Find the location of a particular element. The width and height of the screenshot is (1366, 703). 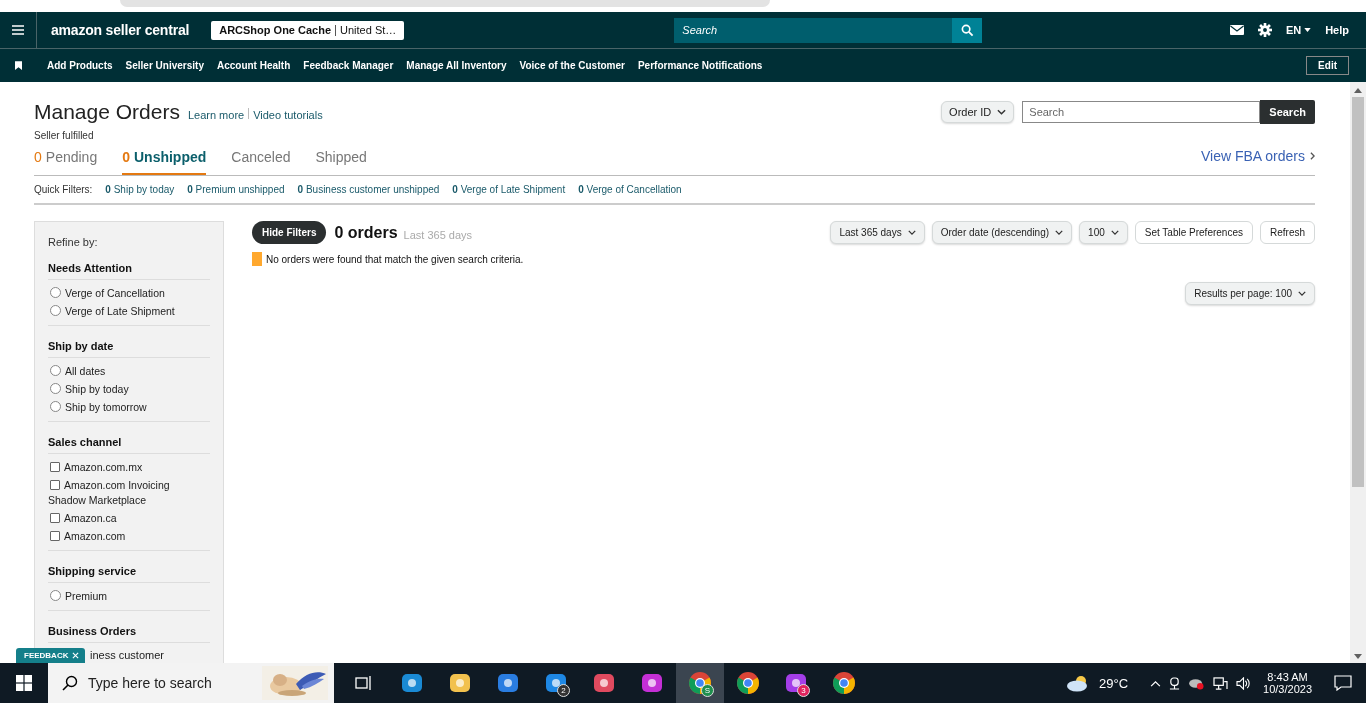

mail-icon is located at coordinates (1236, 30).